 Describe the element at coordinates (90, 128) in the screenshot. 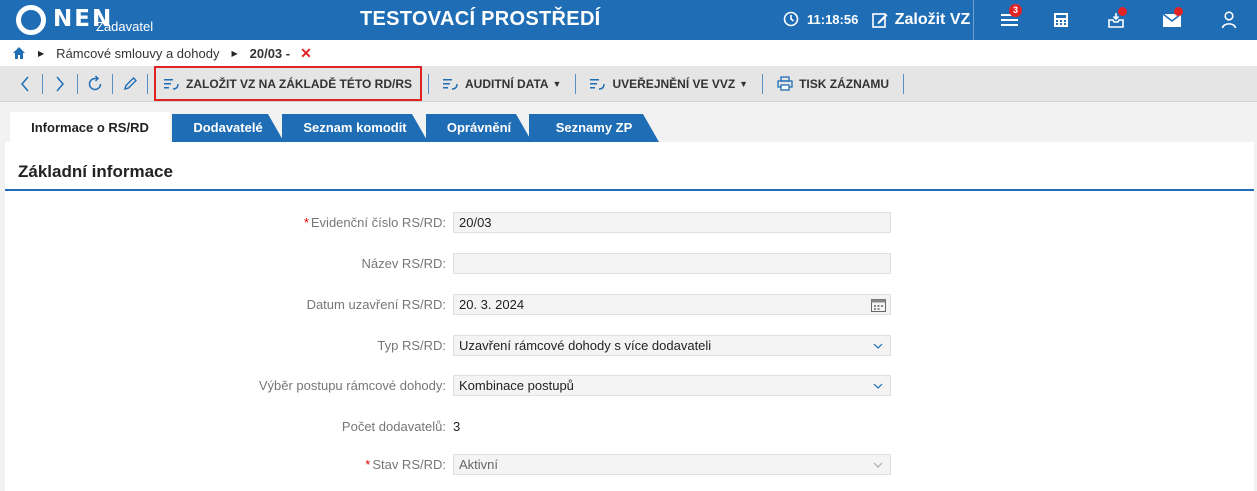

I see `tab-informace: Informace o RS/RD` at that location.